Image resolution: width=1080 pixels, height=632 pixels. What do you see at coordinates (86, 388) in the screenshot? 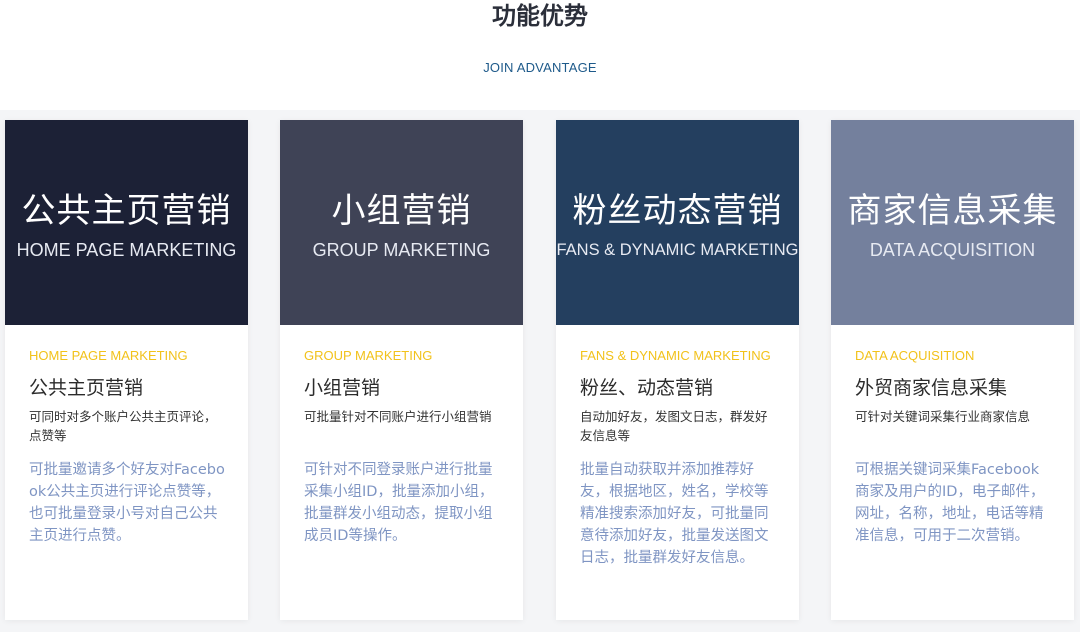
I see `card-title: 公共主页营销` at bounding box center [86, 388].